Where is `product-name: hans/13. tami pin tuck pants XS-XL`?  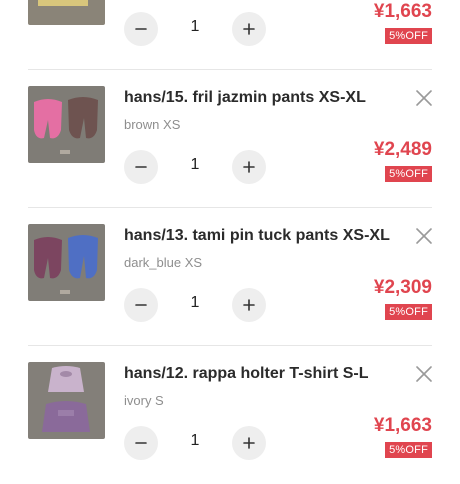
product-name: hans/13. tami pin tuck pants XS-XL is located at coordinates (259, 236).